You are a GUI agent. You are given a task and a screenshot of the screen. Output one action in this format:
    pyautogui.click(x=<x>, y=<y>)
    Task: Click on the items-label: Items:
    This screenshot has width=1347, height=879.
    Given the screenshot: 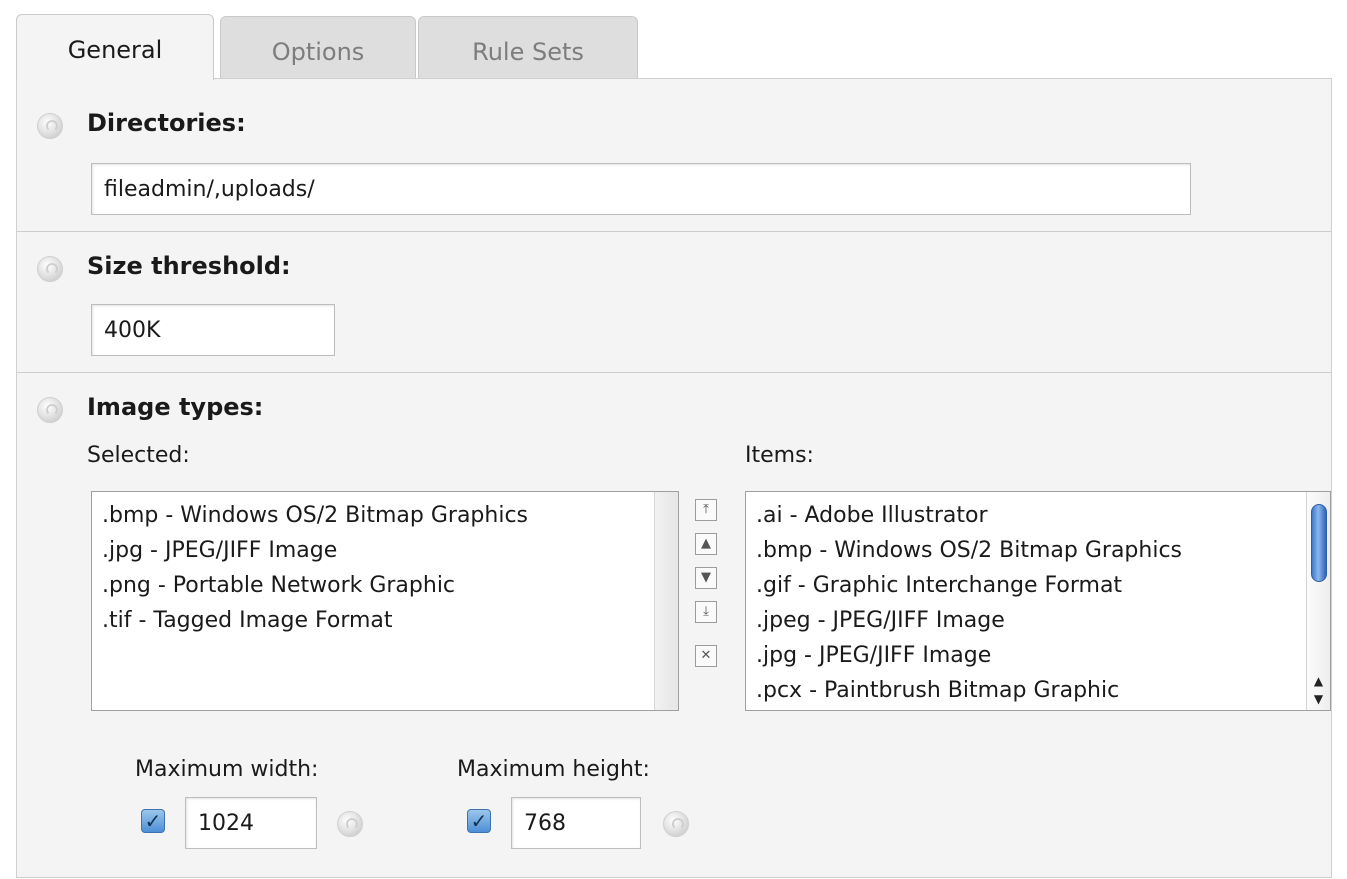 What is the action you would take?
    pyautogui.click(x=779, y=455)
    